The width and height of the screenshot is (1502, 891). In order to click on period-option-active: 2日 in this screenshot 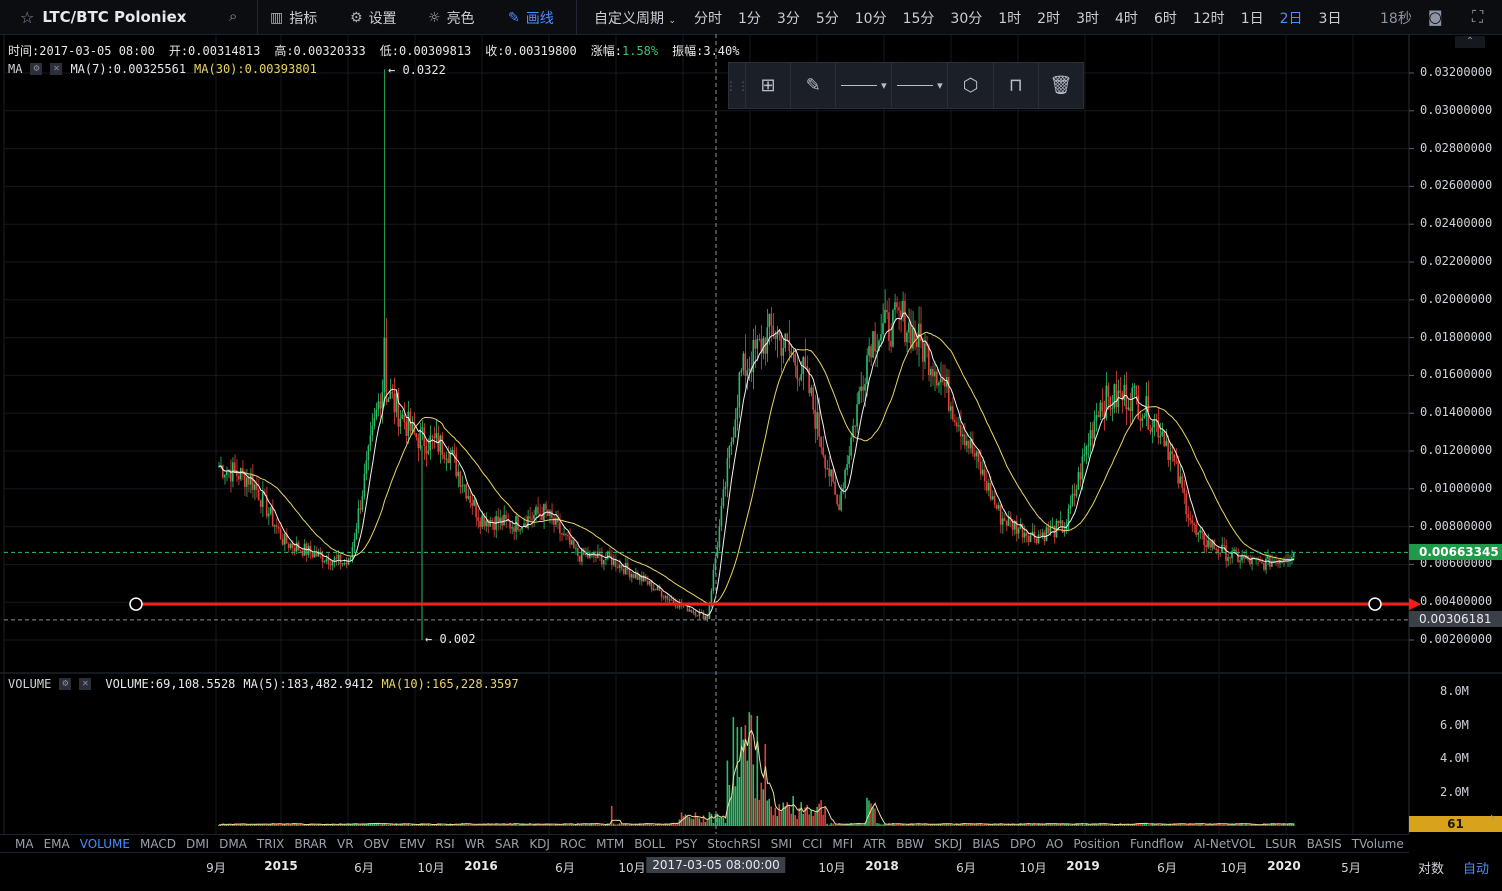, I will do `click(1291, 18)`.